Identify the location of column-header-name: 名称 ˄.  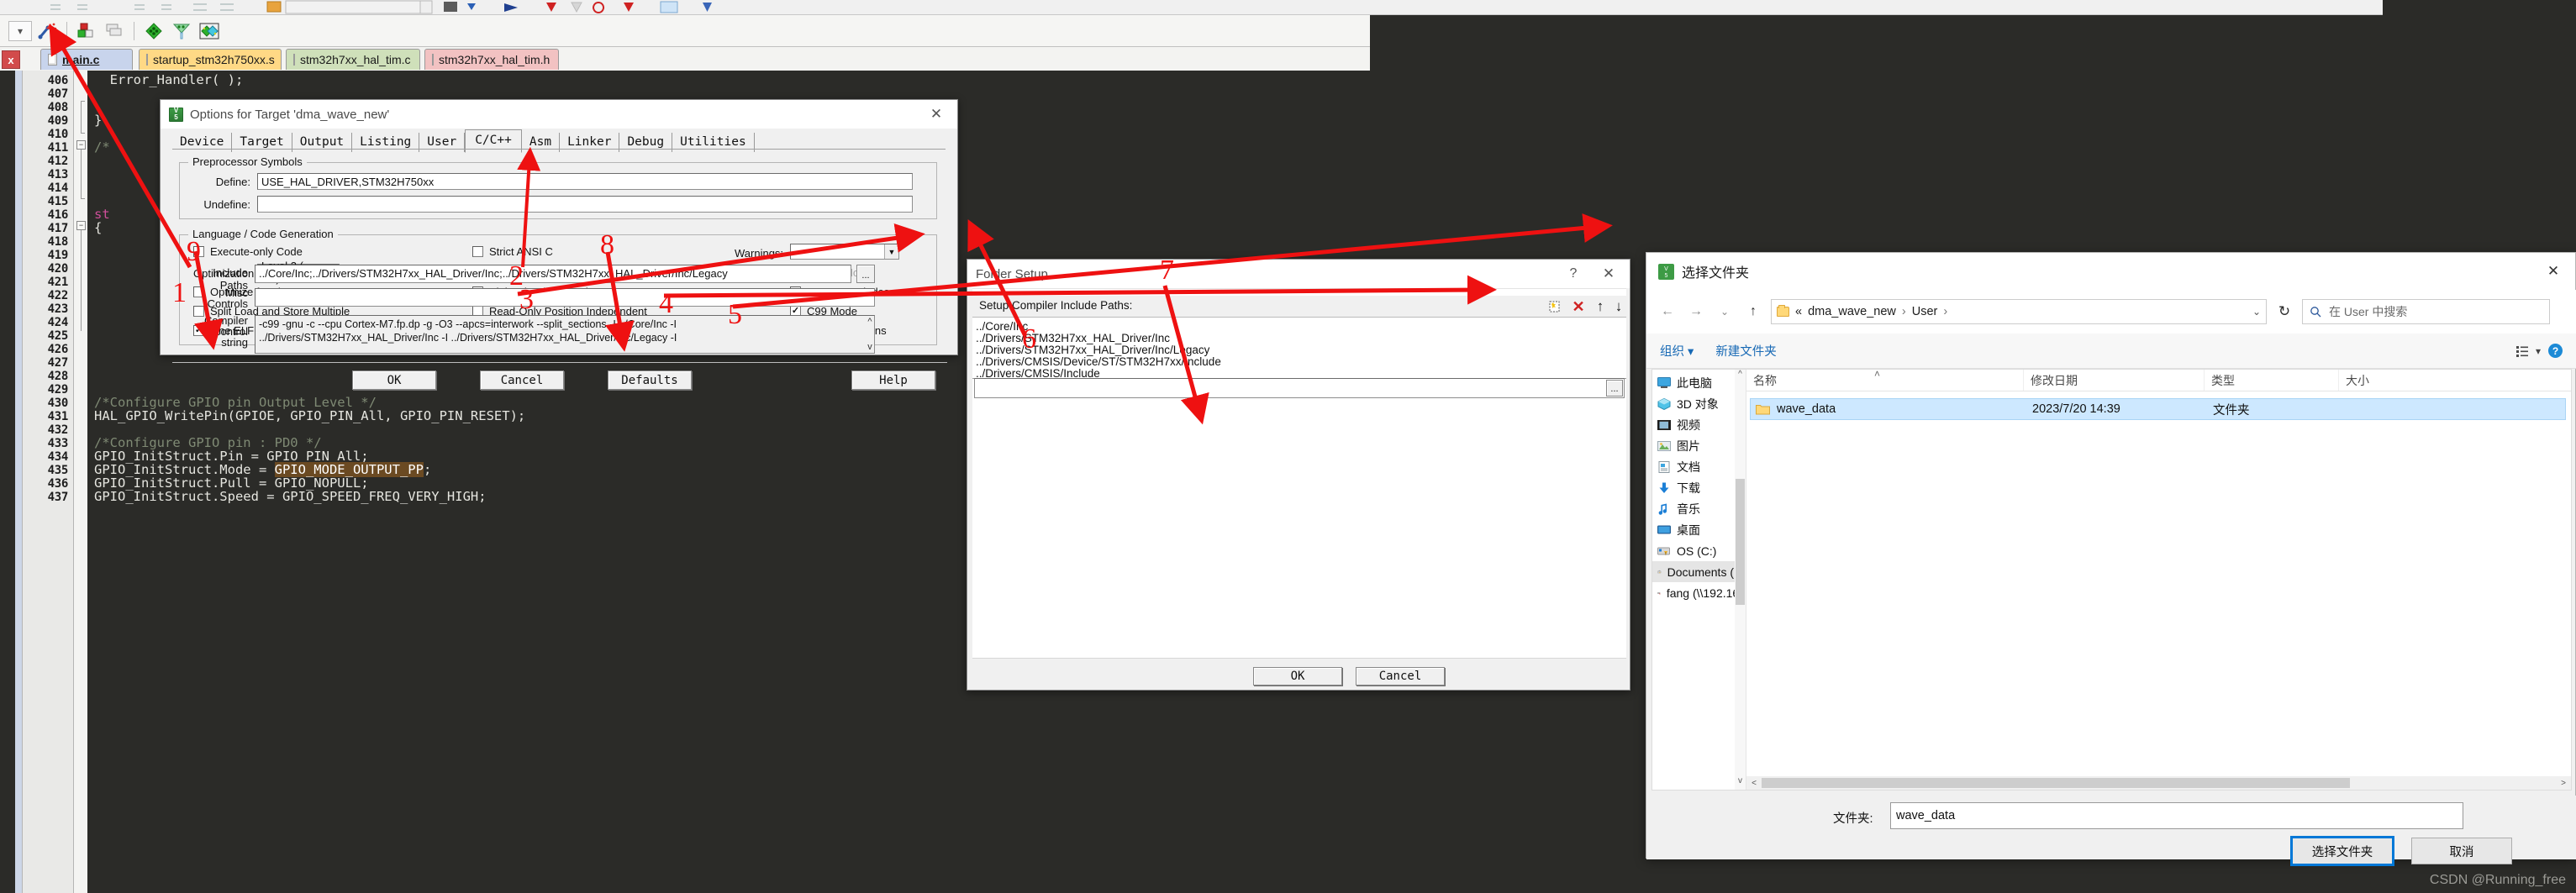
(1885, 379).